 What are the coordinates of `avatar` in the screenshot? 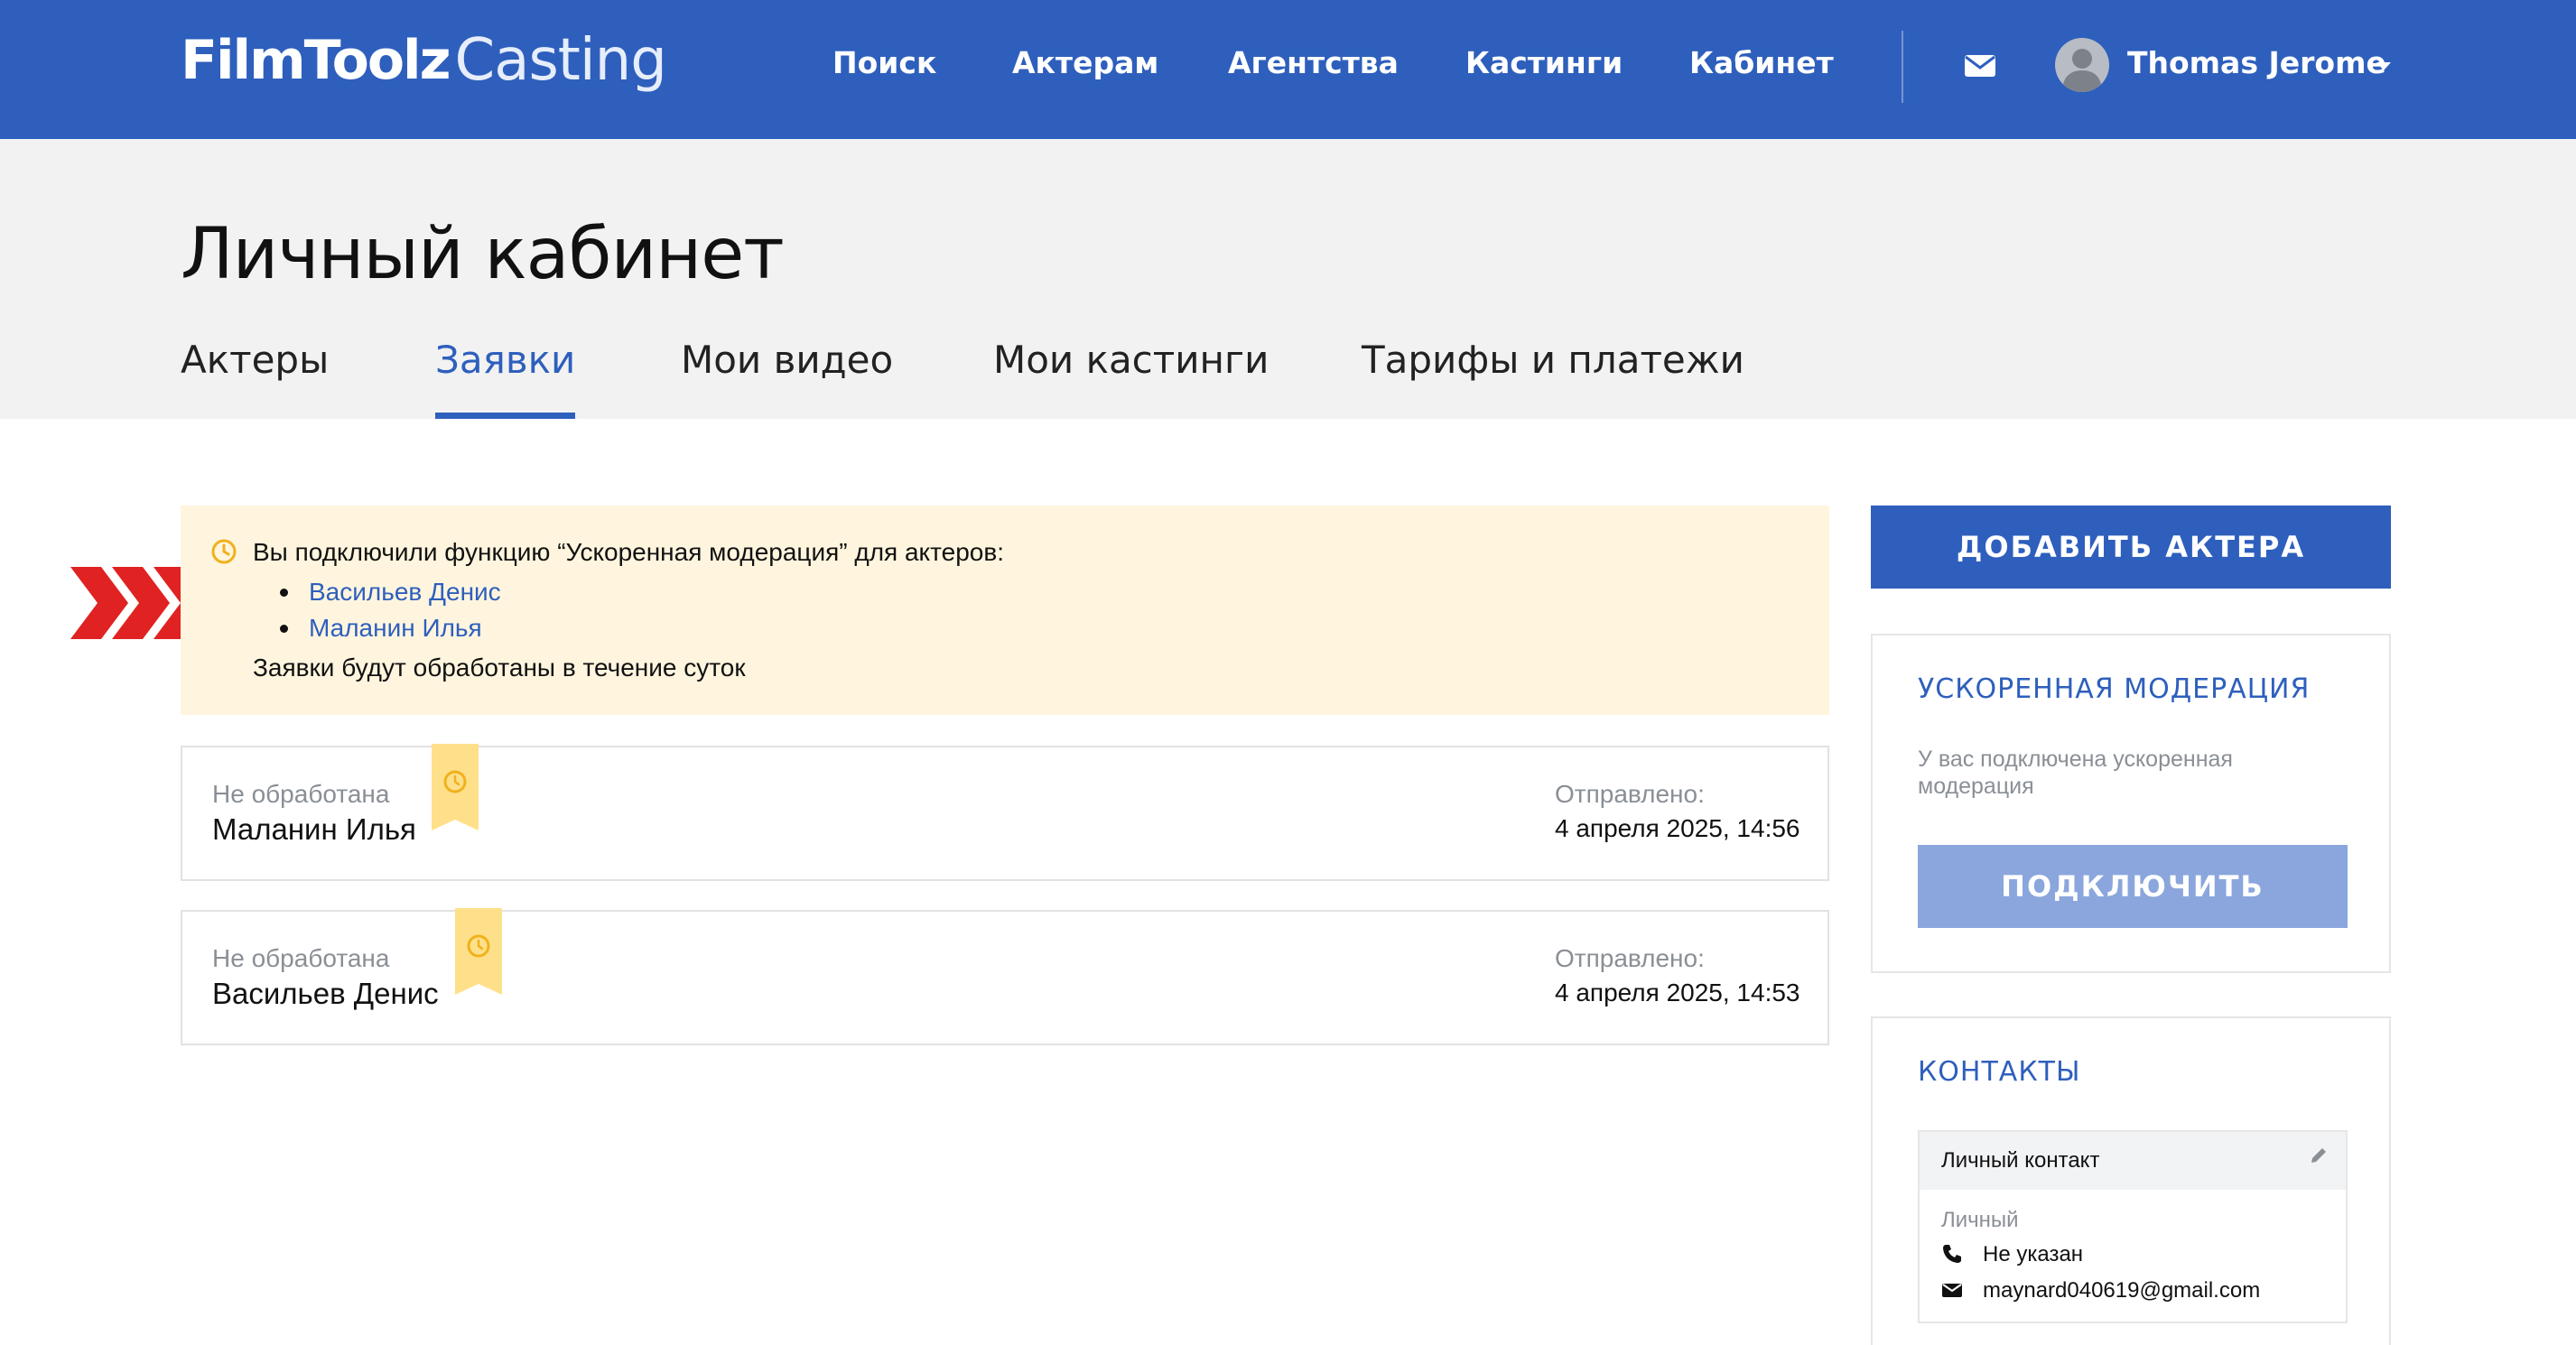 It's located at (2082, 65).